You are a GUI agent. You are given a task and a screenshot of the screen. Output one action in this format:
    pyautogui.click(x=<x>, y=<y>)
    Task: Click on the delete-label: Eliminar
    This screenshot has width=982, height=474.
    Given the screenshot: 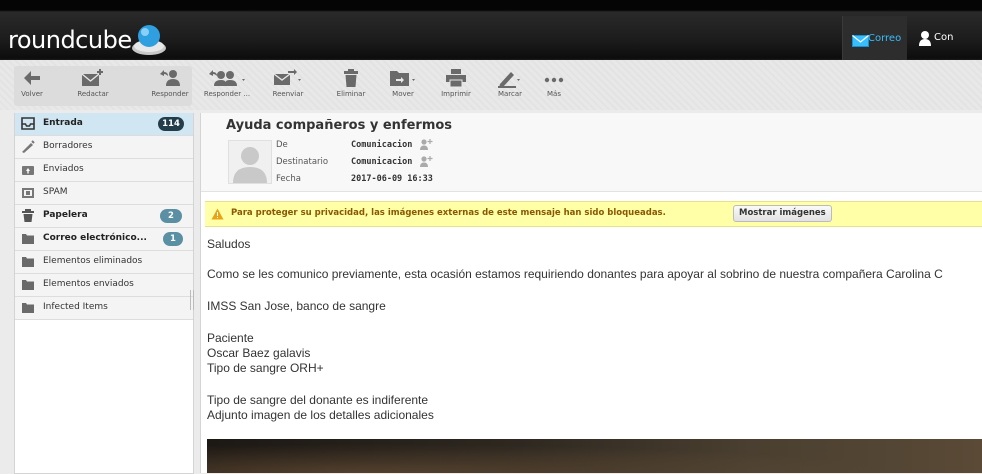 What is the action you would take?
    pyautogui.click(x=351, y=94)
    